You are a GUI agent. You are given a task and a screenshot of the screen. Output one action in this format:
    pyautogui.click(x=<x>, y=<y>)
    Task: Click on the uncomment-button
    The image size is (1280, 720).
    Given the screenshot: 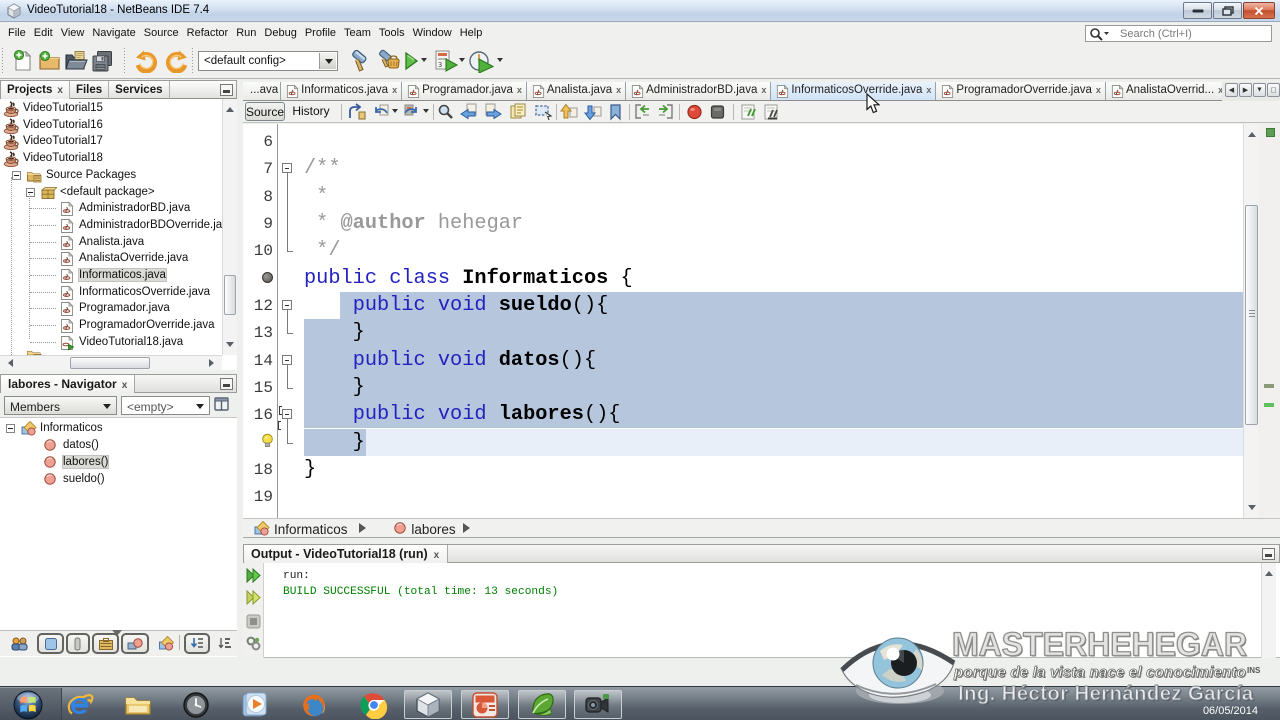 What is the action you would take?
    pyautogui.click(x=772, y=112)
    